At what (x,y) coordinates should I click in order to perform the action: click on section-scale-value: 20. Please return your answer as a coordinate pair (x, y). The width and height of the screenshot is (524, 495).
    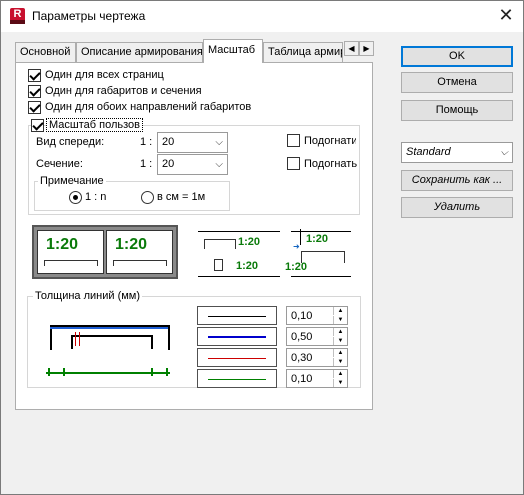
    Looking at the image, I should click on (168, 164).